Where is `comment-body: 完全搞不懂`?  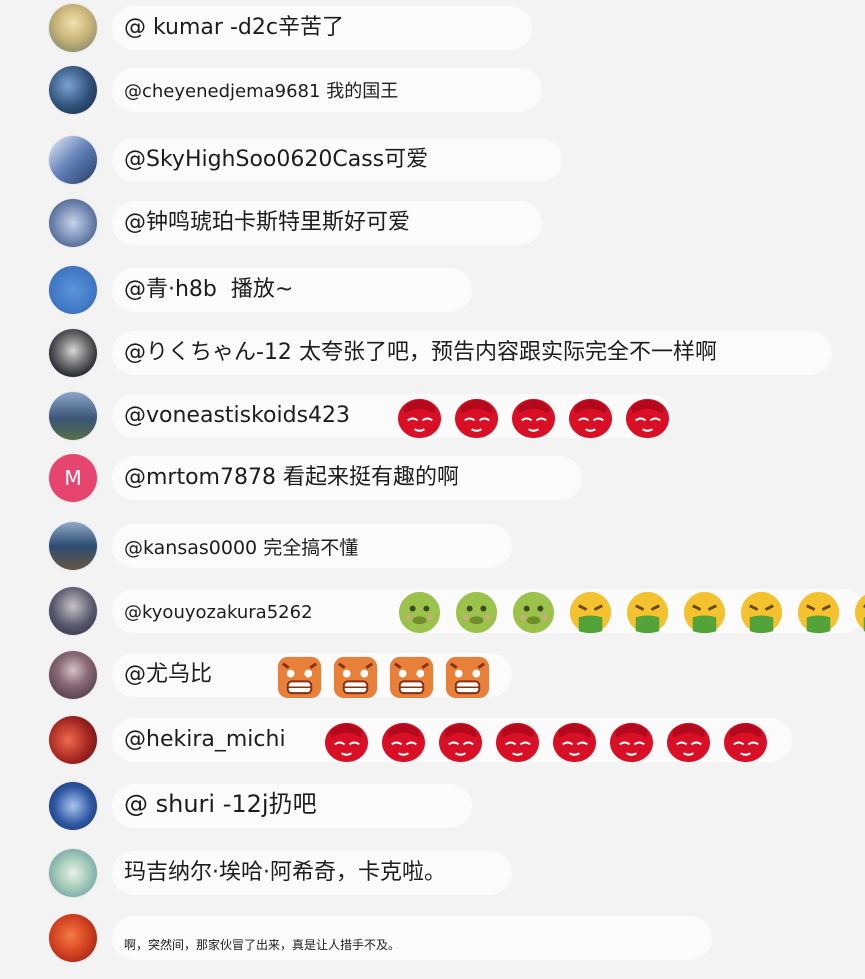 comment-body: 完全搞不懂 is located at coordinates (311, 548).